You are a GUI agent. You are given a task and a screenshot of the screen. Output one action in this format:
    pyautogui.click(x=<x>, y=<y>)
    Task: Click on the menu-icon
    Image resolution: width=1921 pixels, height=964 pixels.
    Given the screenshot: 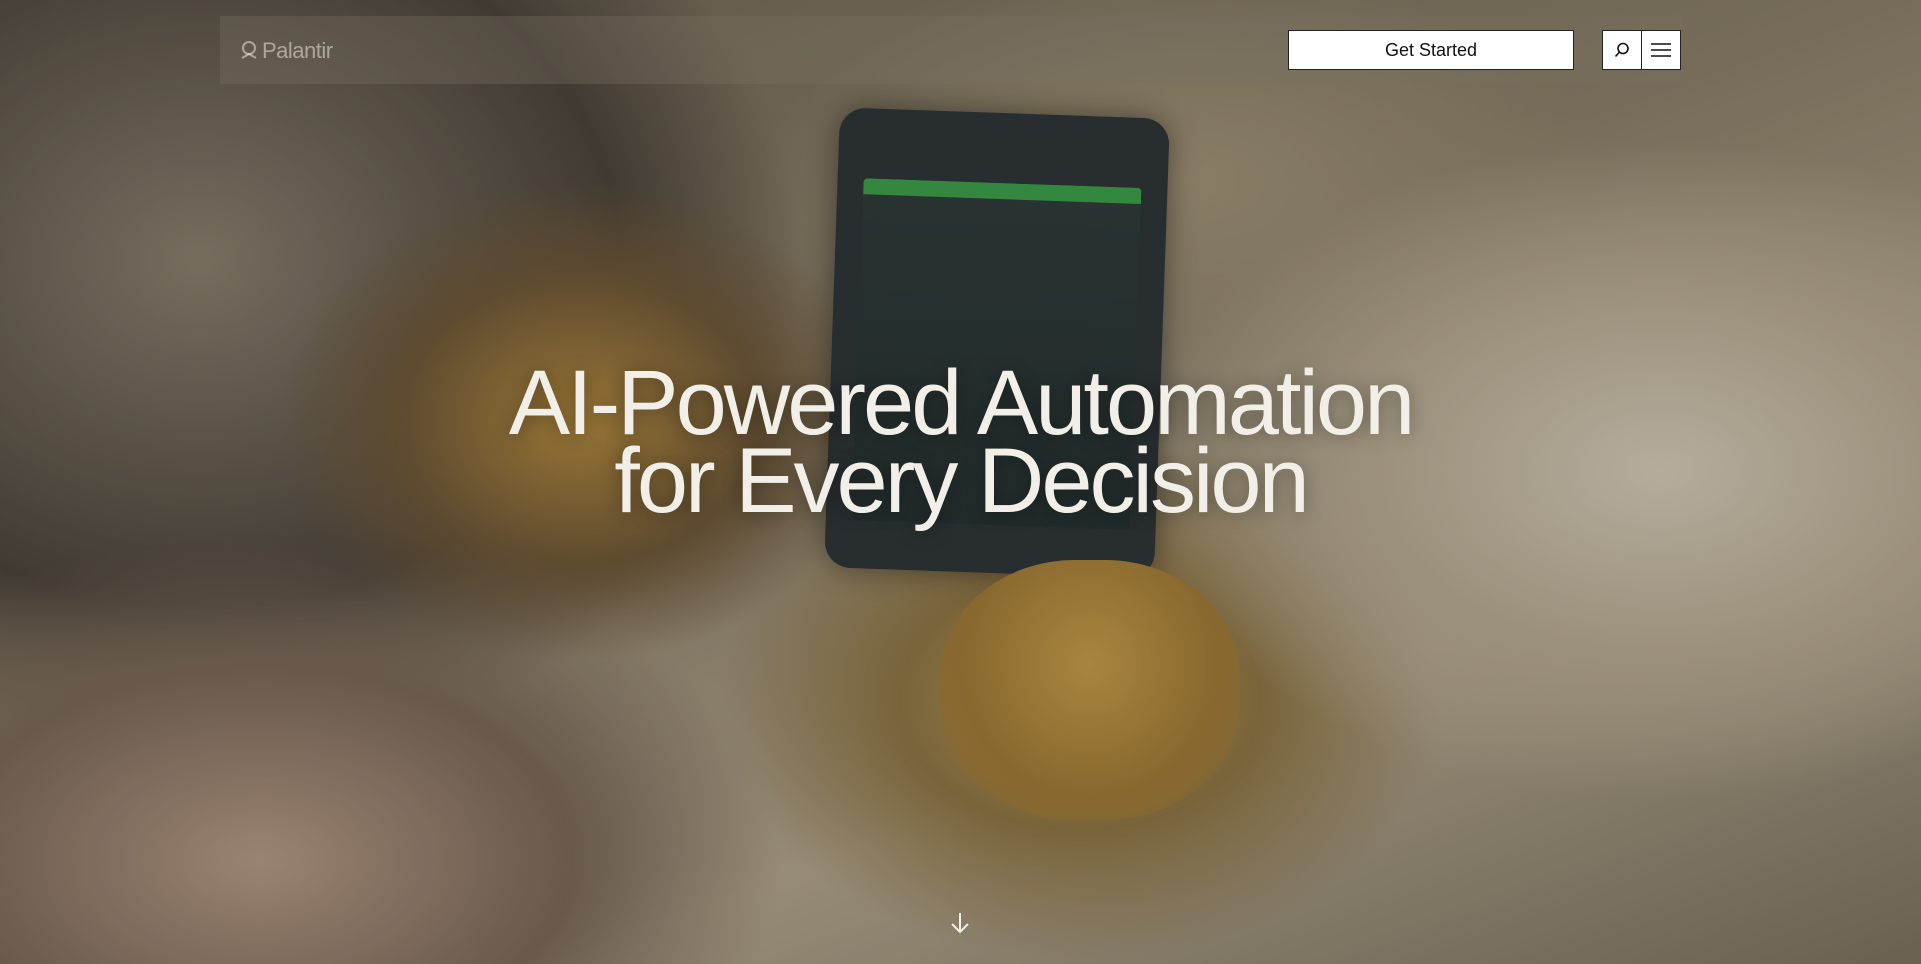 What is the action you would take?
    pyautogui.click(x=1661, y=50)
    